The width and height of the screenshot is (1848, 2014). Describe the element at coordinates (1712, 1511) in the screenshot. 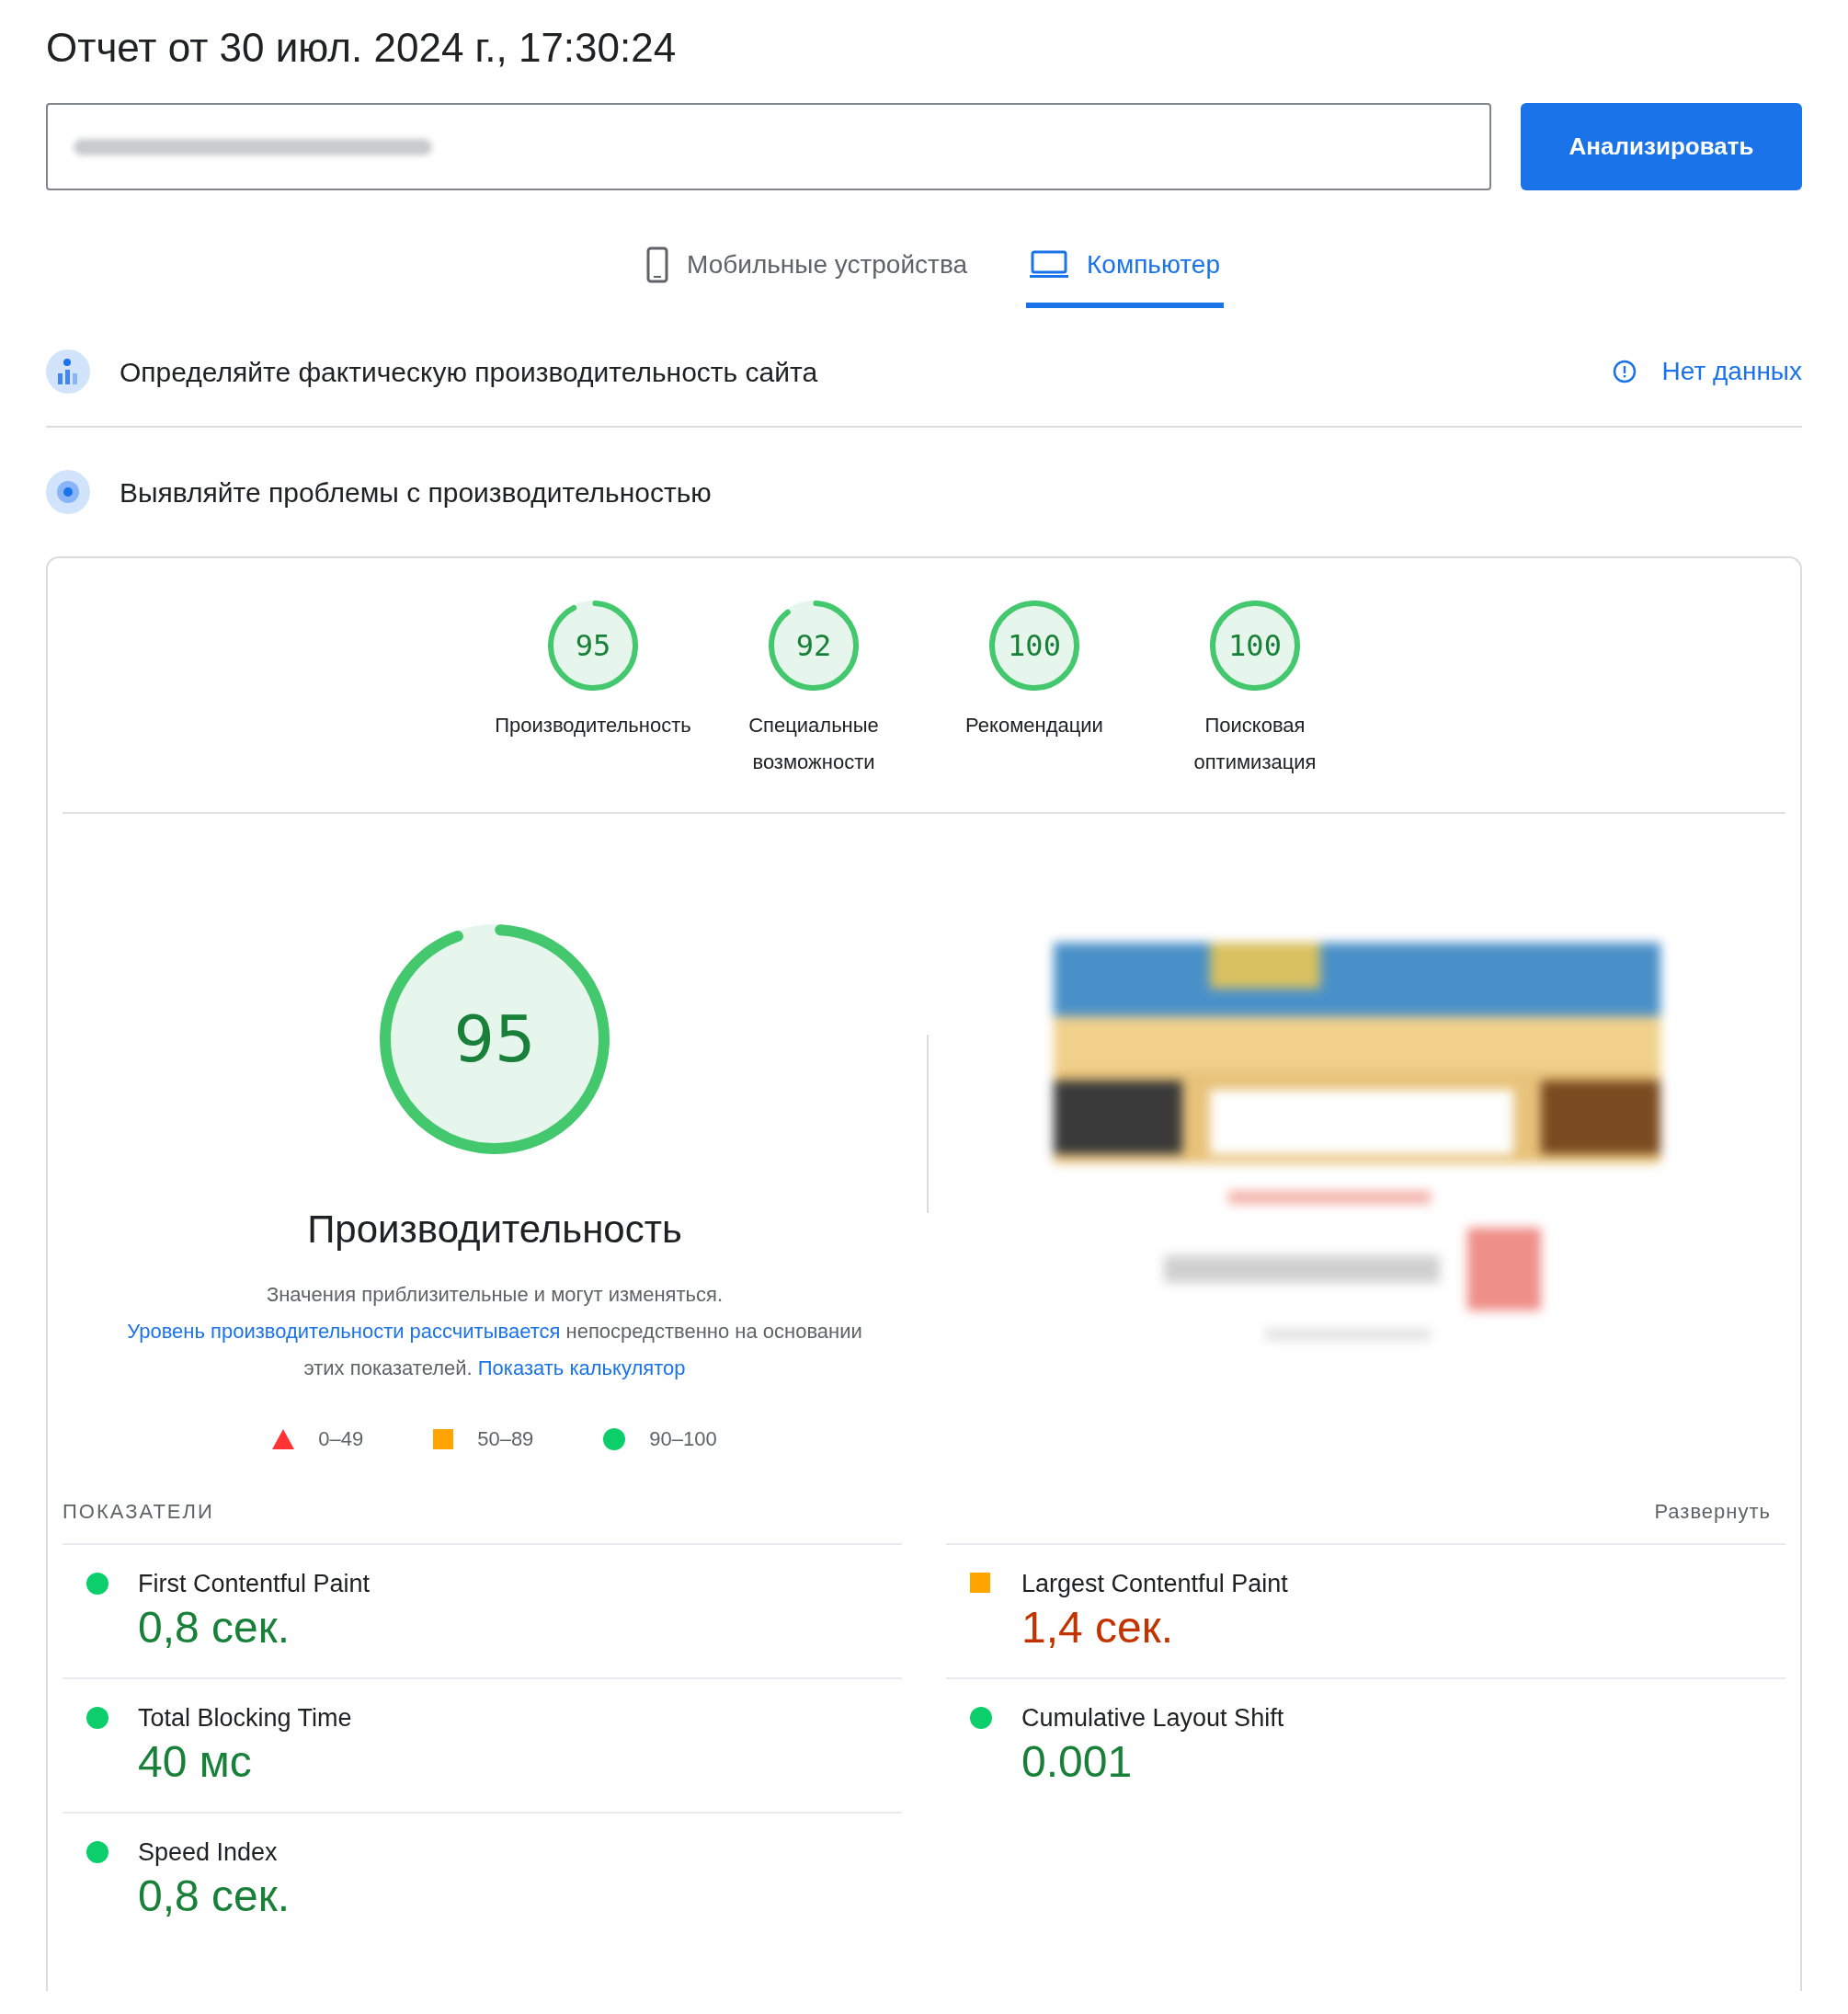

I see `expand-button: Развернуть` at that location.